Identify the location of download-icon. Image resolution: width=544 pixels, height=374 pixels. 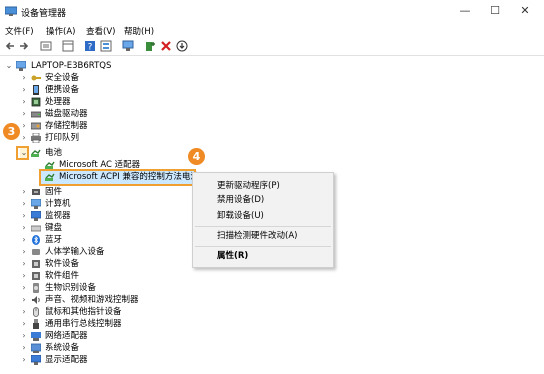
(182, 46).